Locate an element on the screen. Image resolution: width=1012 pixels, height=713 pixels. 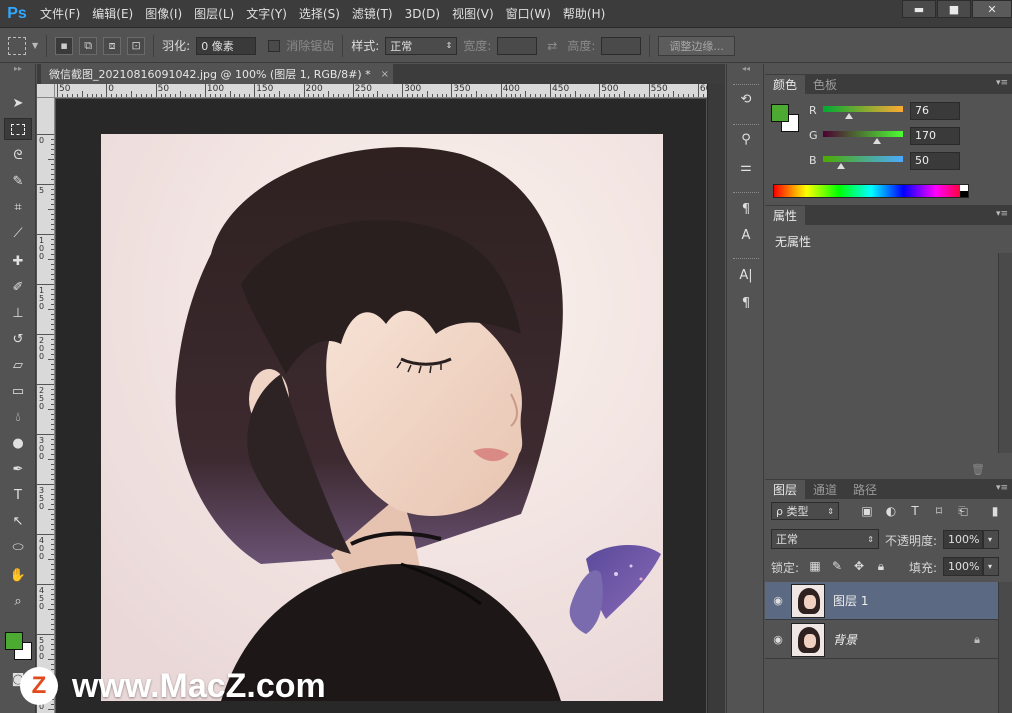
close-document-icon: × is located at coordinates (385, 74).